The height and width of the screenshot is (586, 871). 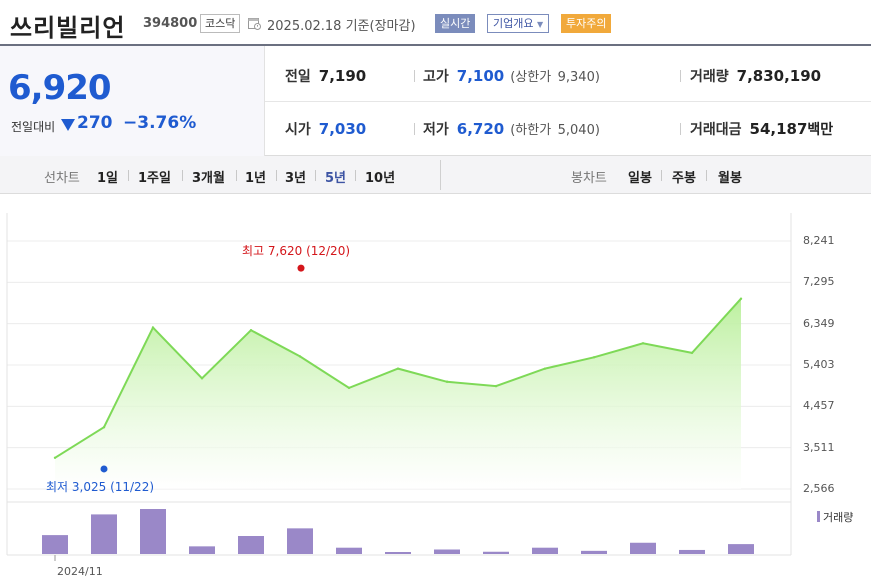 What do you see at coordinates (154, 176) in the screenshot?
I see `tab-1w: 1주일` at bounding box center [154, 176].